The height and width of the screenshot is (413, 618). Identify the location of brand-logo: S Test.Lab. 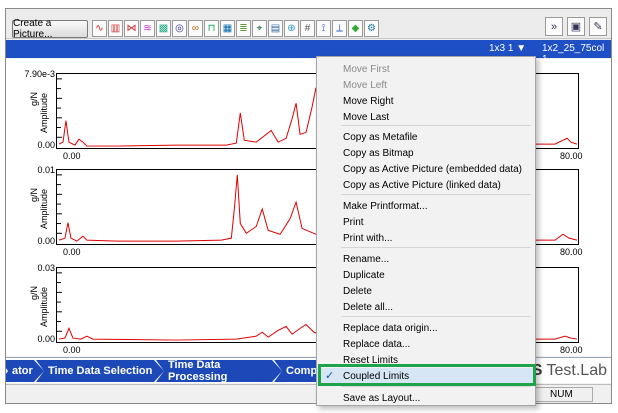
(569, 371).